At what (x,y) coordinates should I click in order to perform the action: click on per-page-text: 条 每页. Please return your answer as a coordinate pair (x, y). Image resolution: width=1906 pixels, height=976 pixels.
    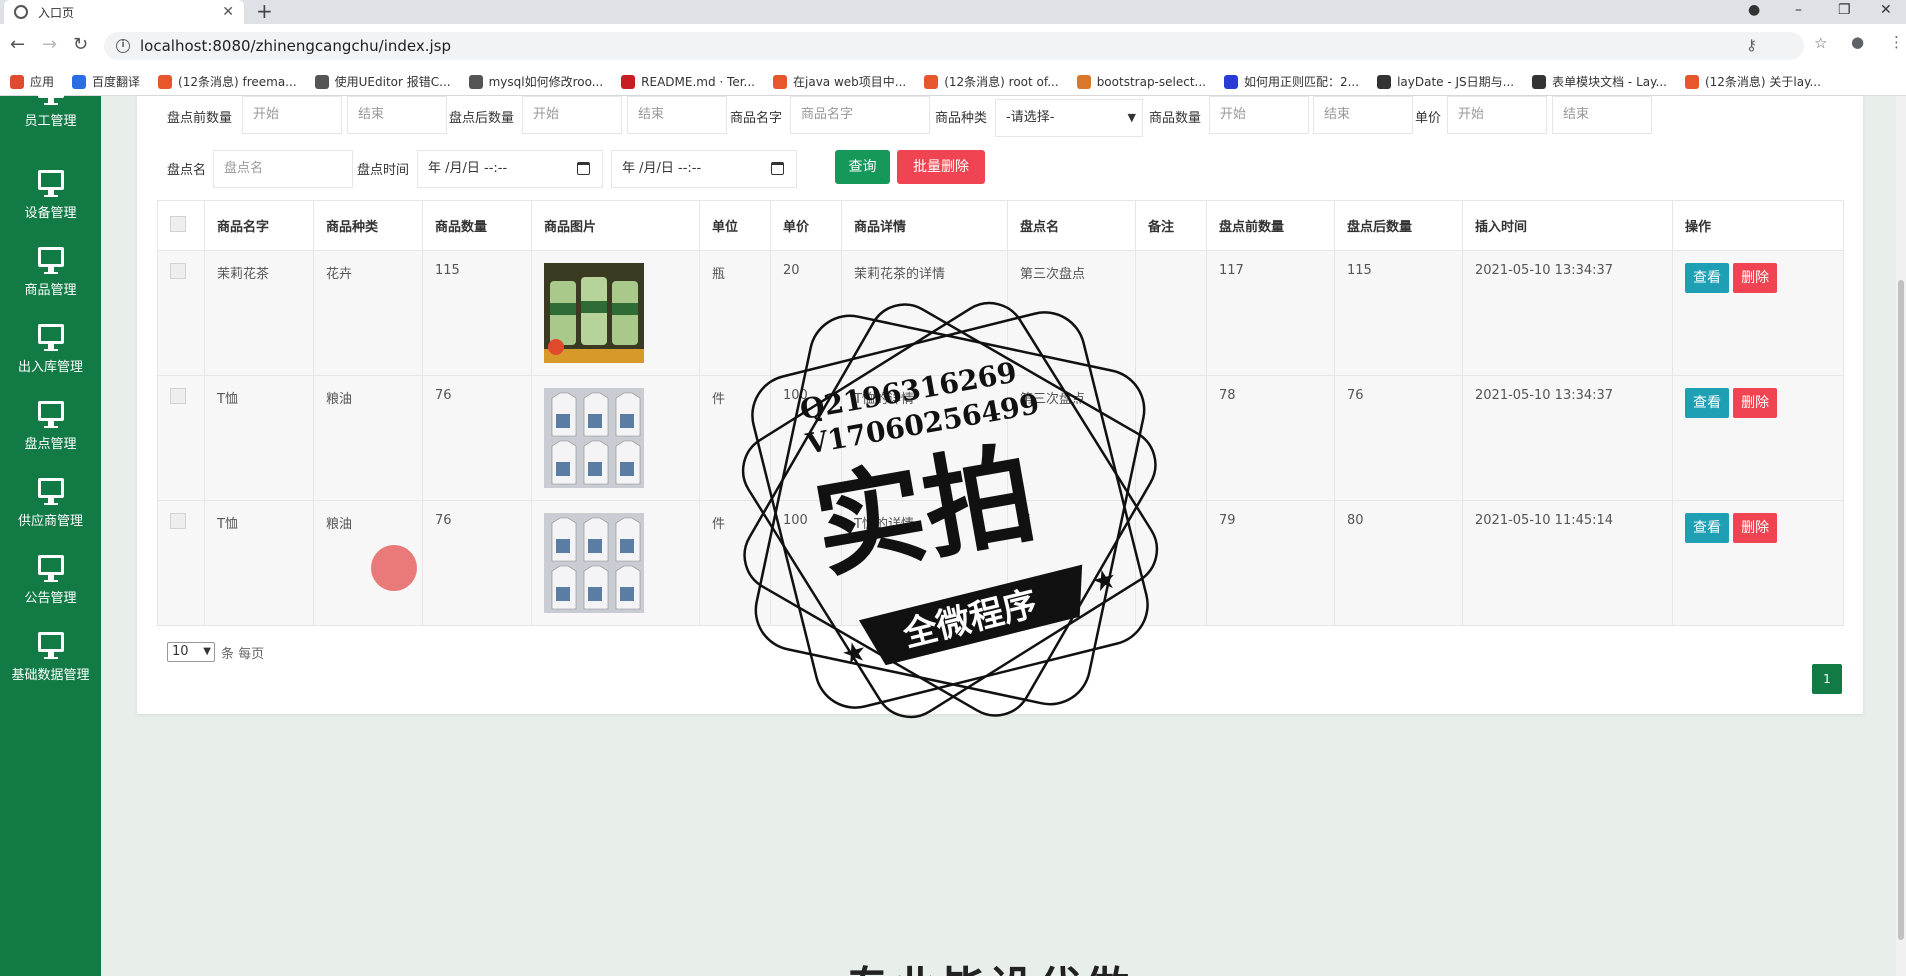
    Looking at the image, I should click on (243, 654).